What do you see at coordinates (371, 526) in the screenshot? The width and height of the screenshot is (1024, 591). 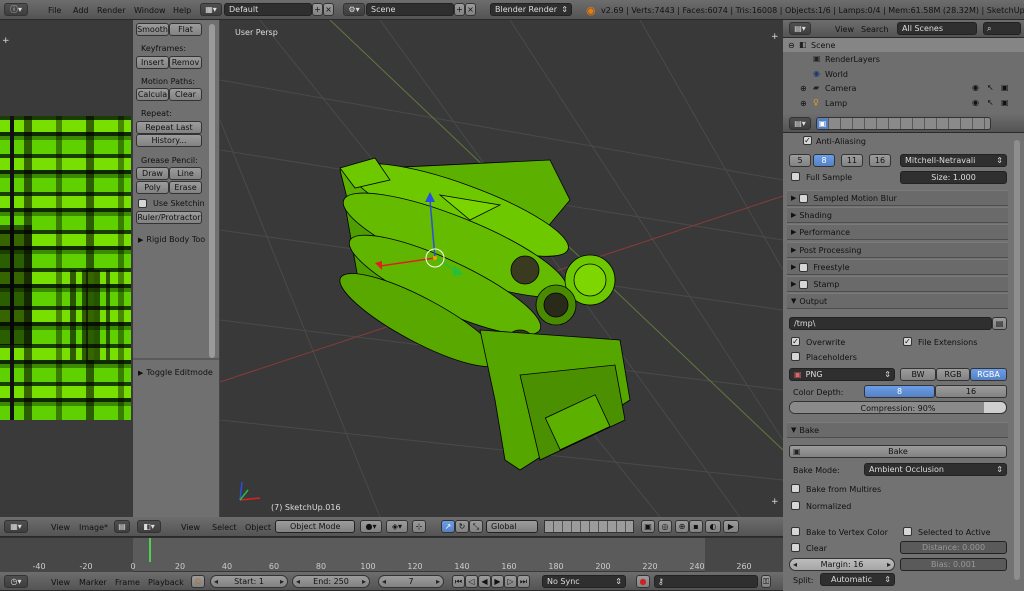 I see `shading-mode-button: ●▾` at bounding box center [371, 526].